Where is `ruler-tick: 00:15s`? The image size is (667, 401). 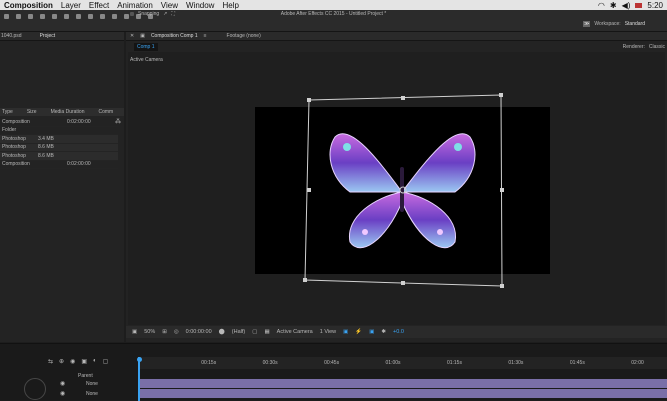
ruler-tick: 00:15s is located at coordinates (209, 363).